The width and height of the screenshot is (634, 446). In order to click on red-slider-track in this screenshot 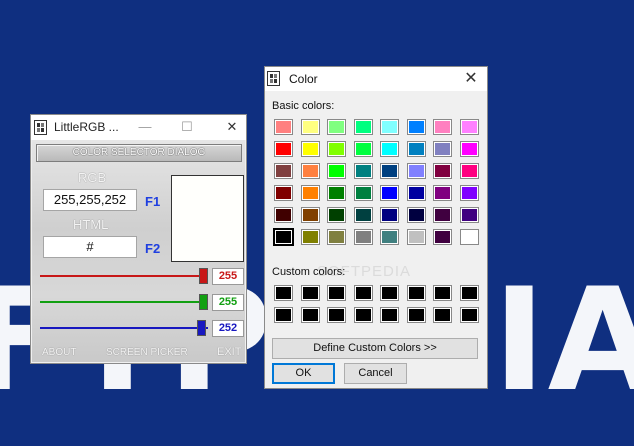, I will do `click(124, 276)`.